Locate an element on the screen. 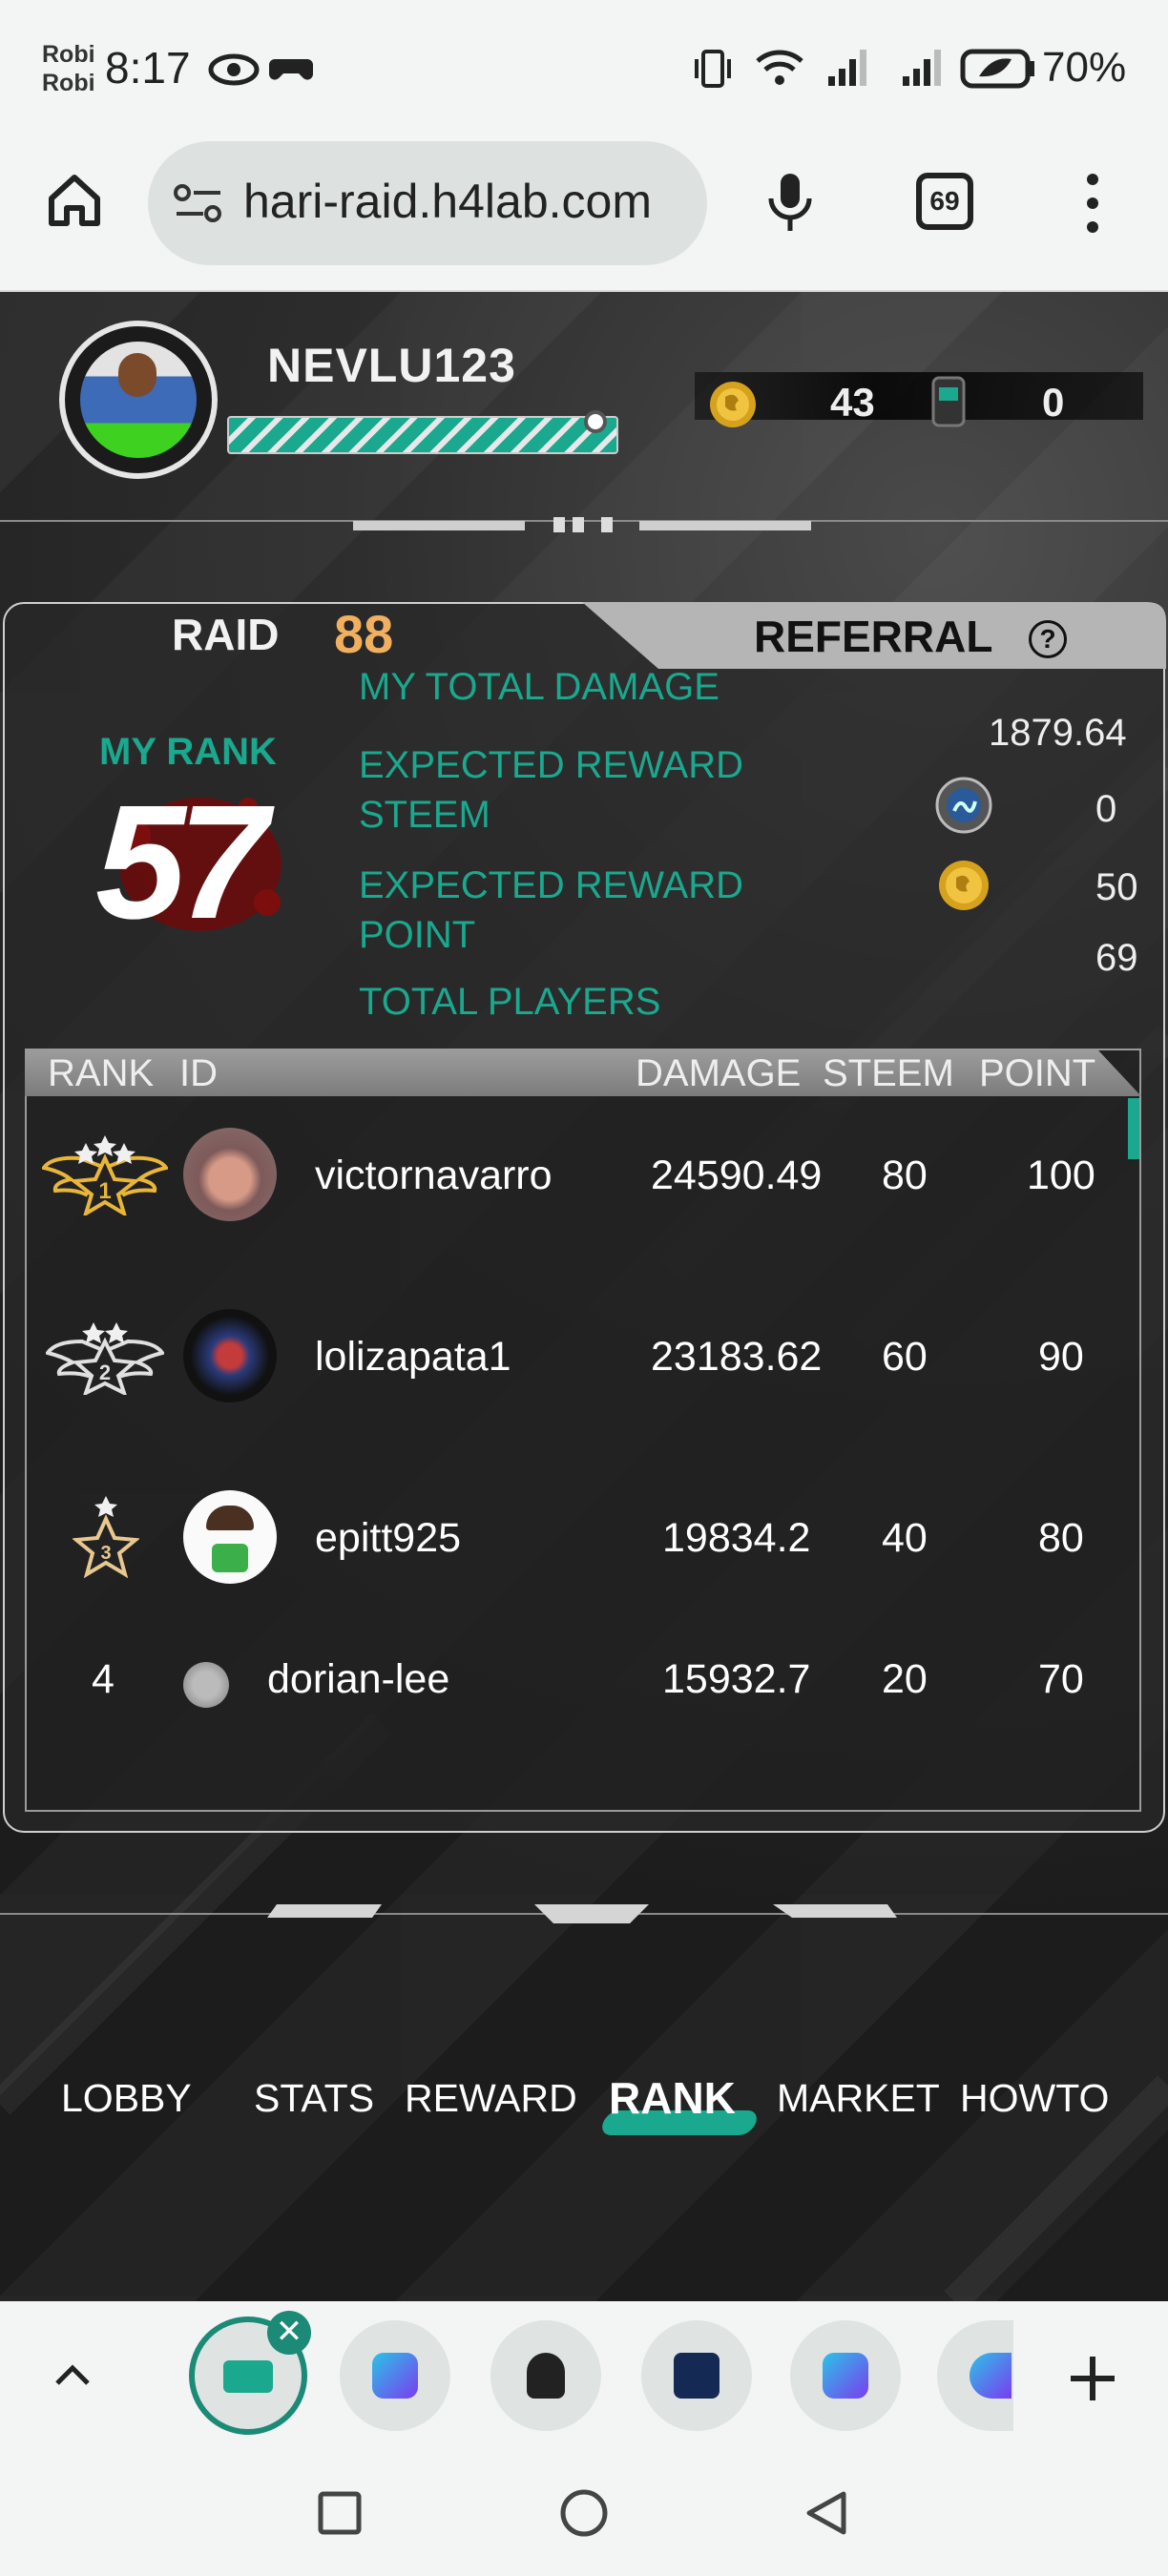 Image resolution: width=1168 pixels, height=2576 pixels. player-point: 80 is located at coordinates (1061, 1538).